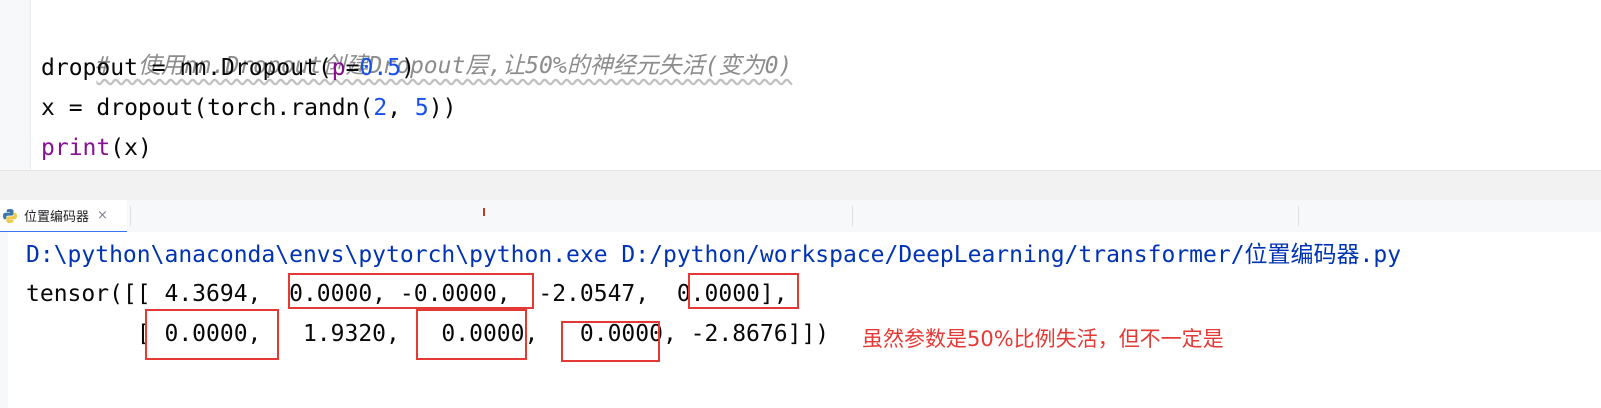 The width and height of the screenshot is (1601, 408). I want to click on code-token: ,, so click(401, 108).